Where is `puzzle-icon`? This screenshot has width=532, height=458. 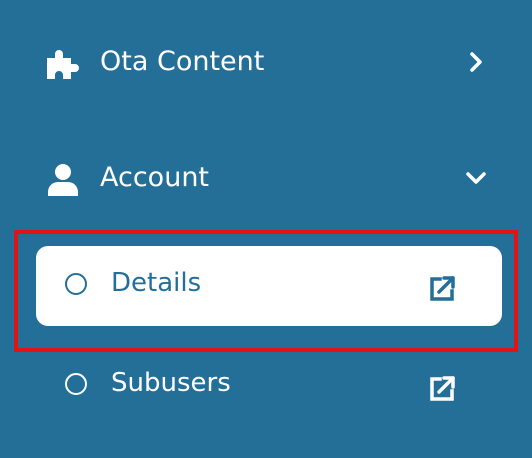 puzzle-icon is located at coordinates (63, 64).